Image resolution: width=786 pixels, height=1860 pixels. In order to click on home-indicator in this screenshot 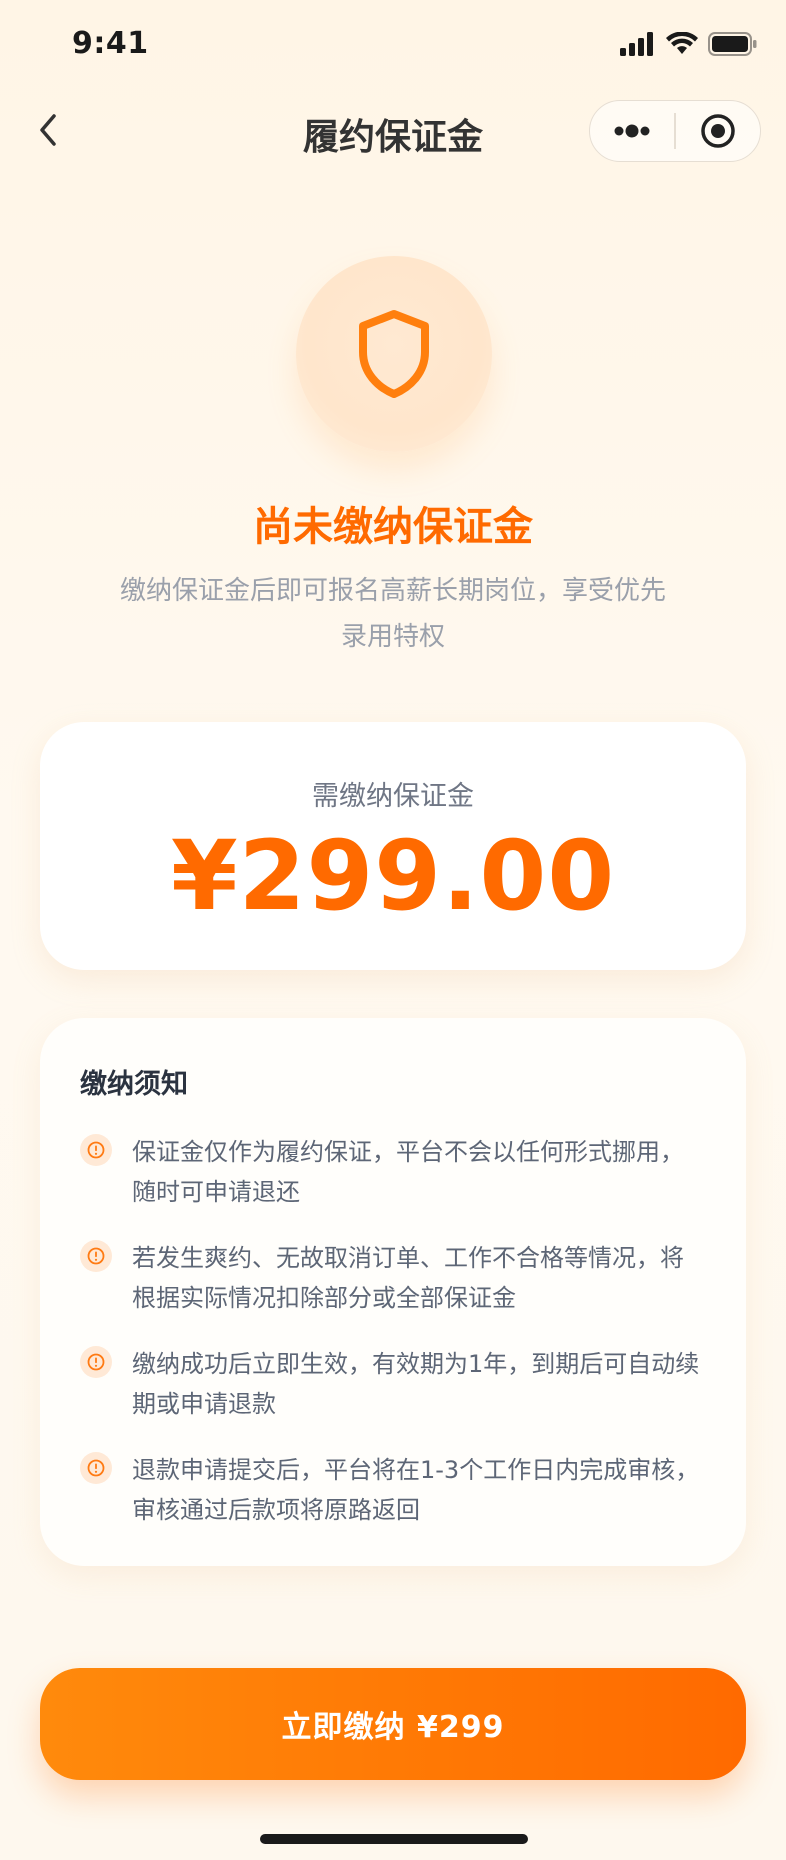, I will do `click(394, 1839)`.